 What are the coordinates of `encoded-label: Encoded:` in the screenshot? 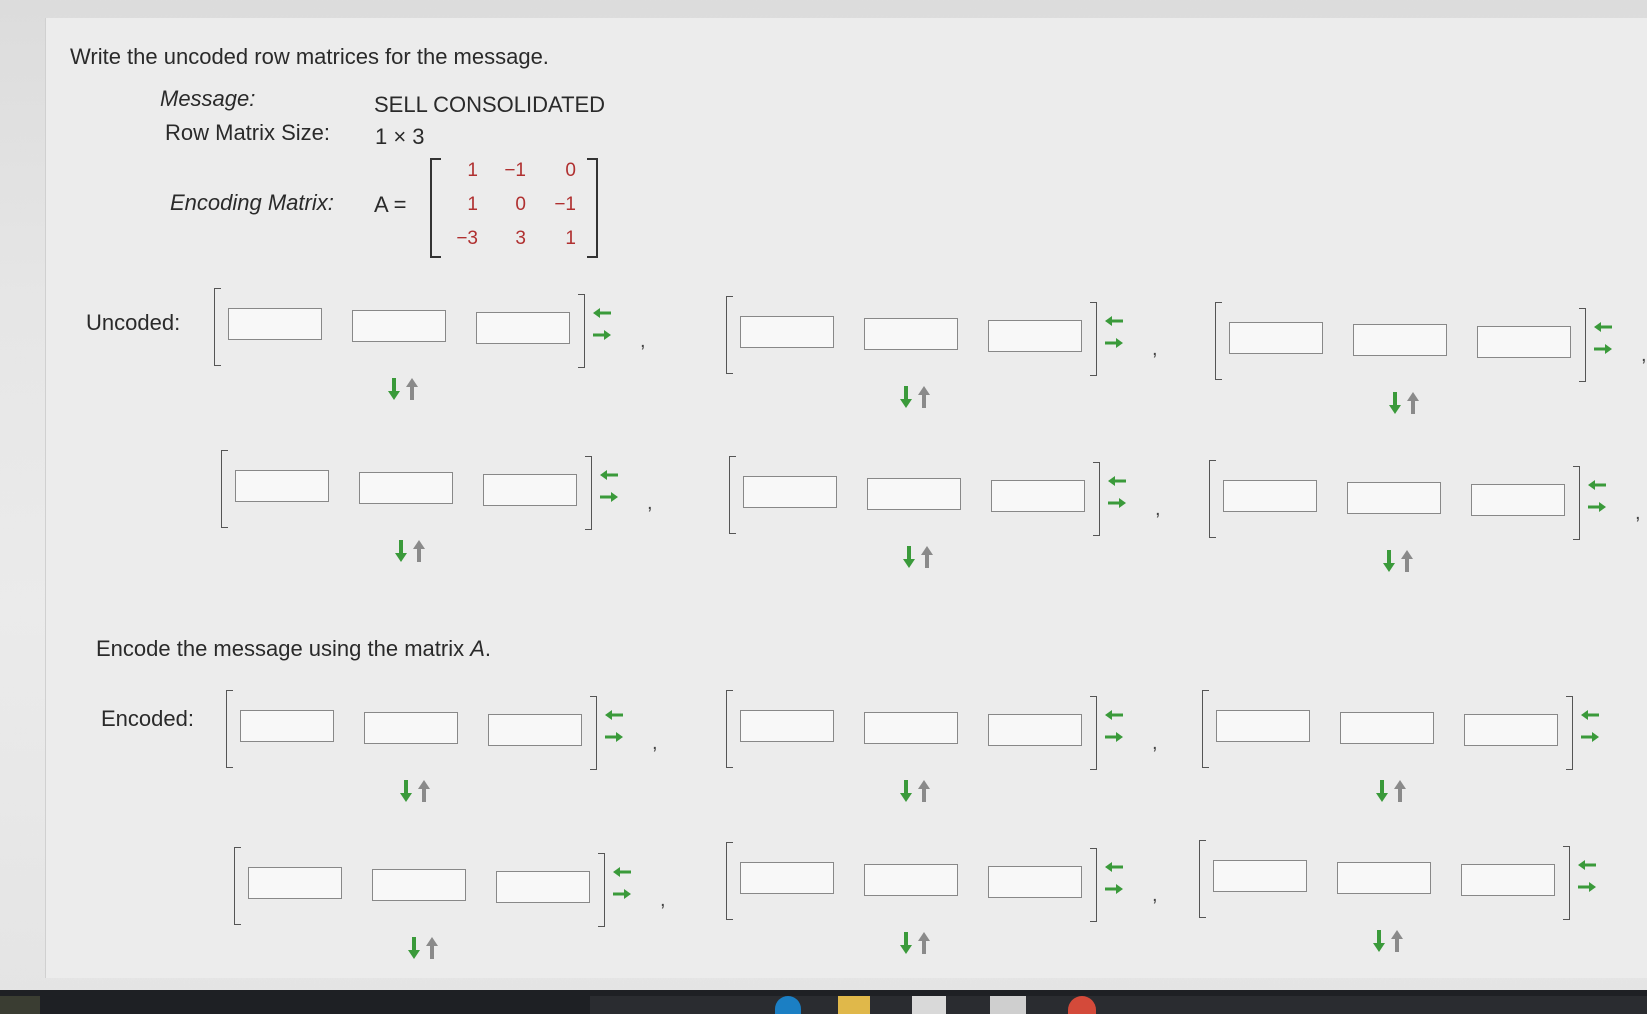 It's located at (147, 718).